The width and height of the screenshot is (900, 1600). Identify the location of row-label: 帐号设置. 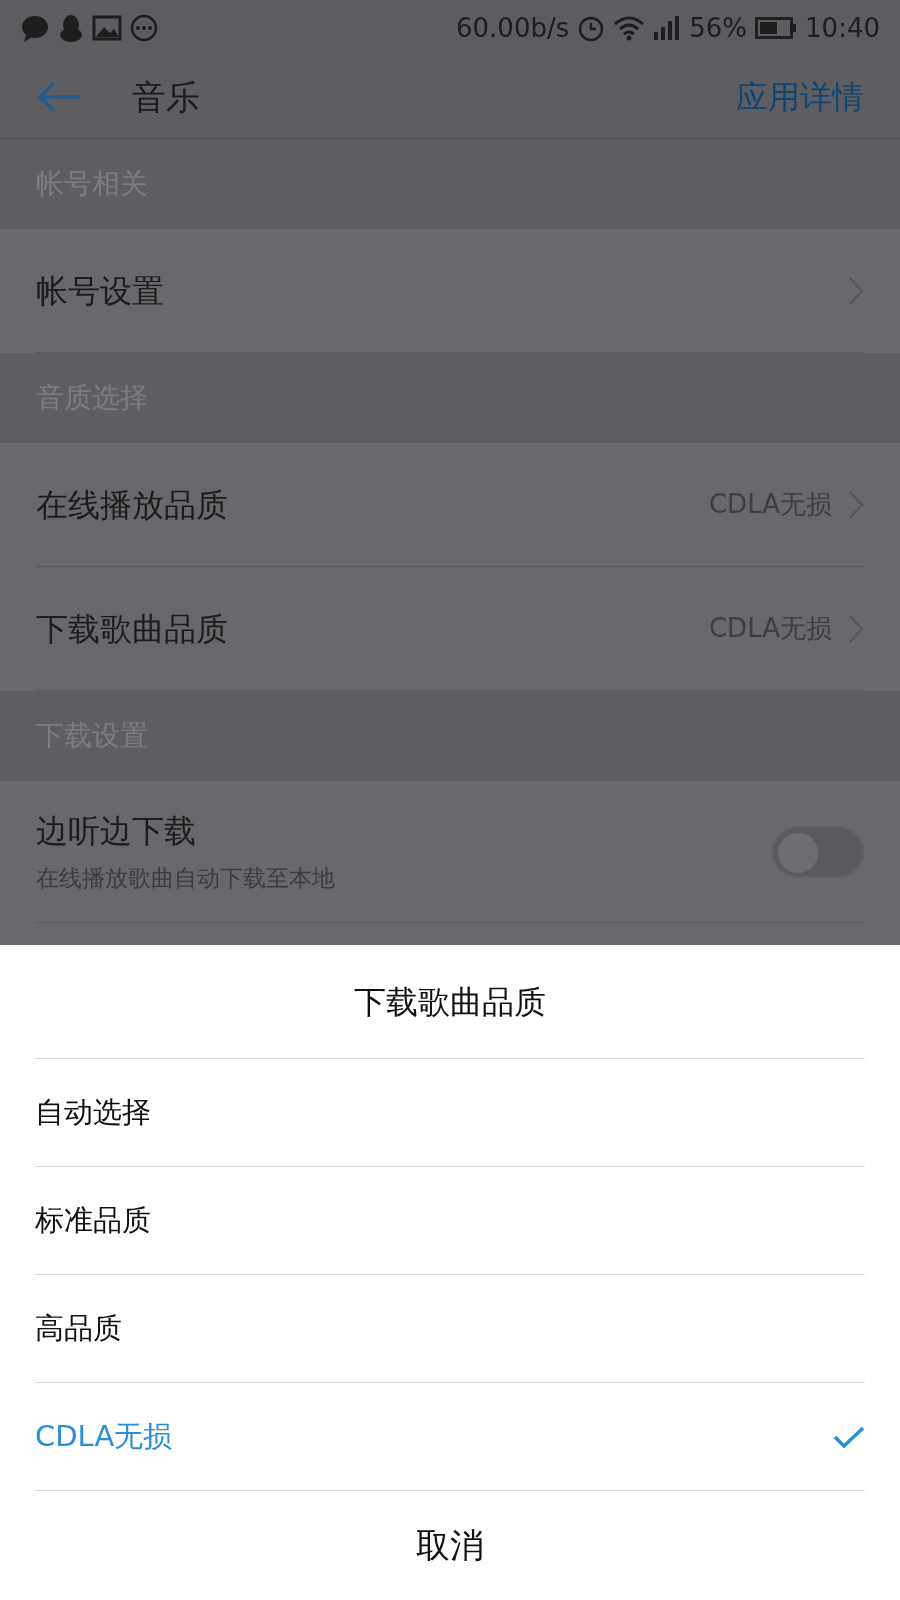
(100, 291).